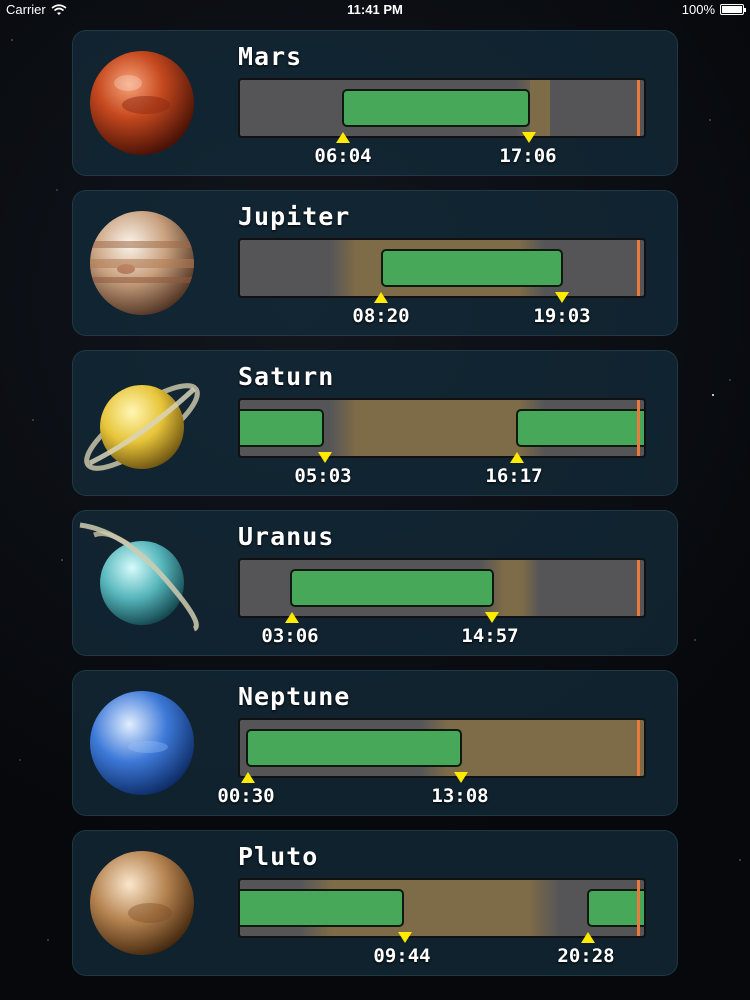 The height and width of the screenshot is (1000, 750). What do you see at coordinates (343, 156) in the screenshot?
I see `rise-time: 06:04` at bounding box center [343, 156].